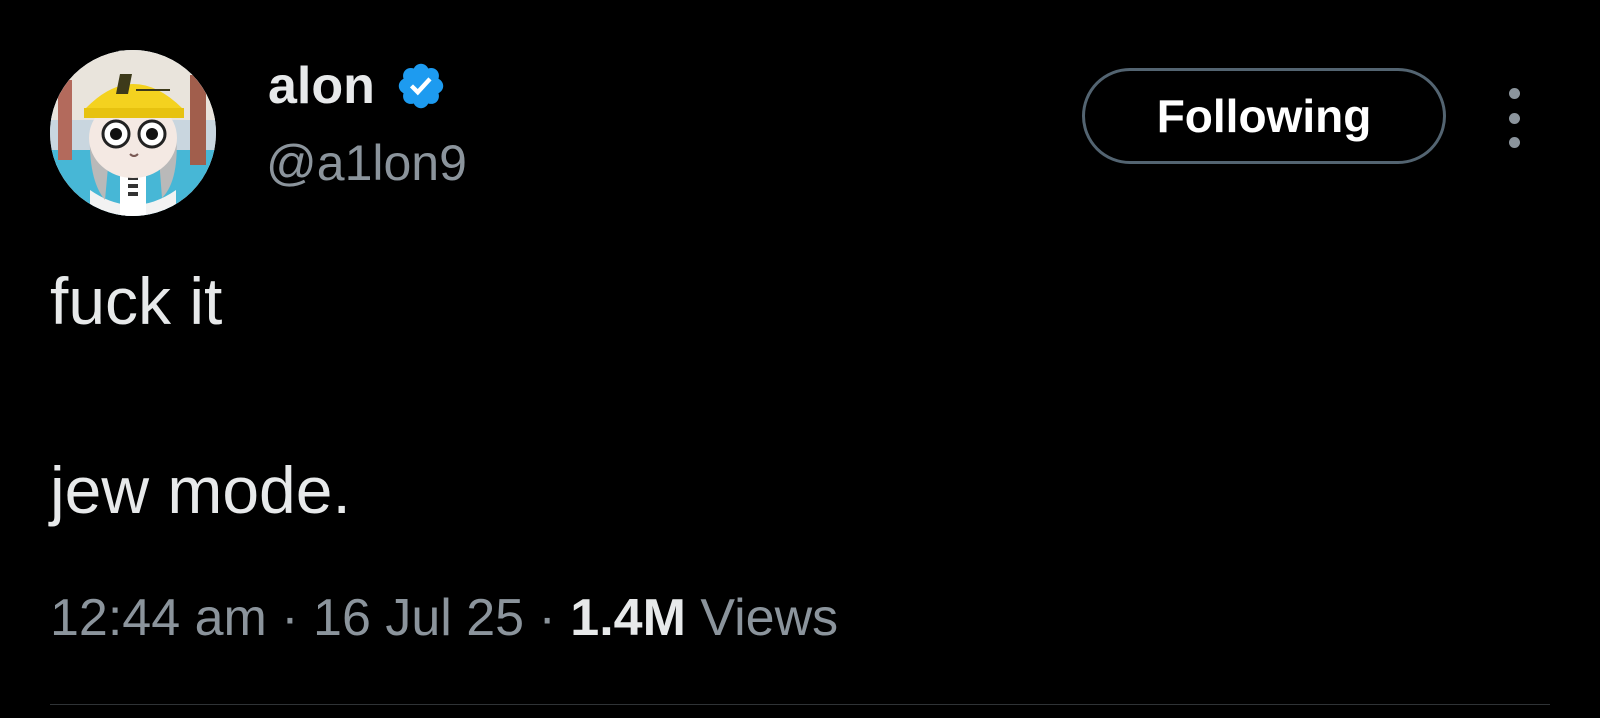  What do you see at coordinates (200, 490) in the screenshot?
I see `tweet-line: jew mode.` at bounding box center [200, 490].